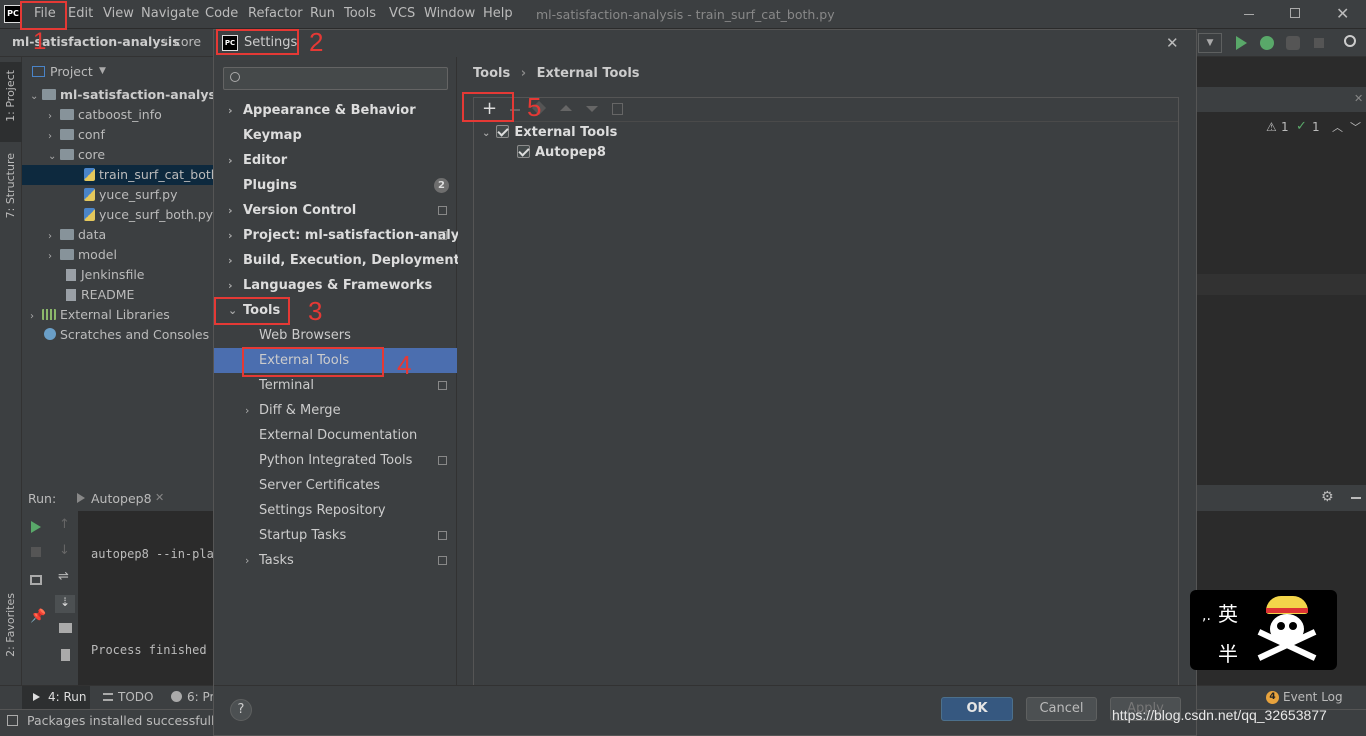  I want to click on project-tool-tab: 1: Project, so click(11, 102).